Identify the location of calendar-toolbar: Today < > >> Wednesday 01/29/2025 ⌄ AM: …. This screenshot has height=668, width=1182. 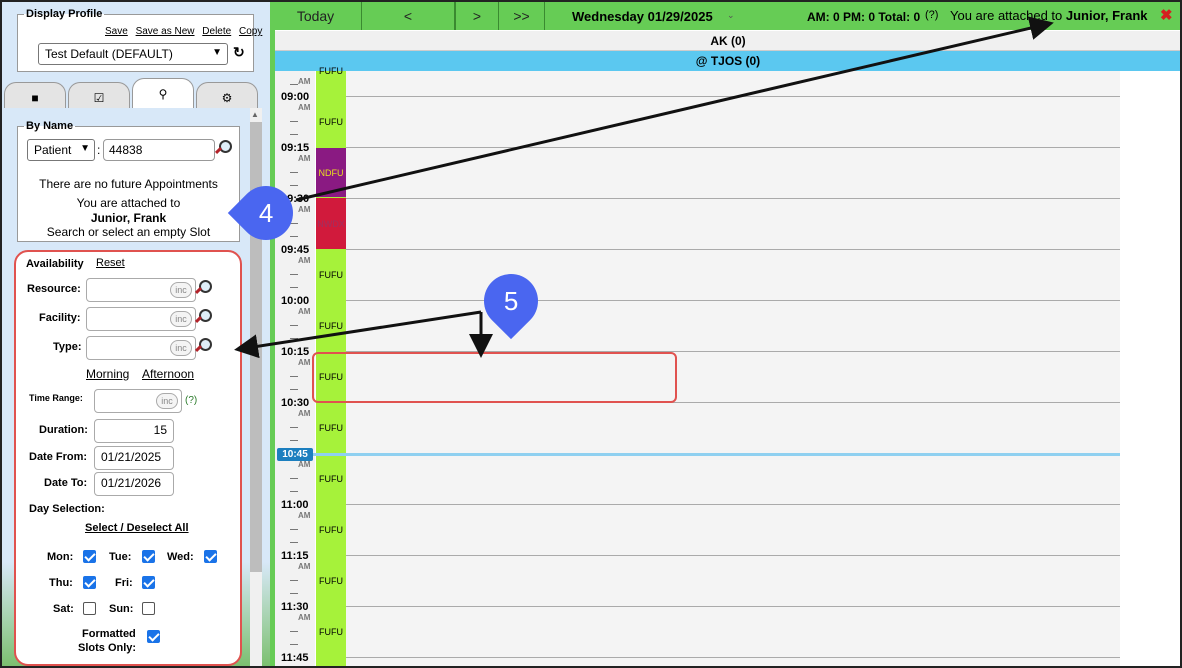
(725, 16).